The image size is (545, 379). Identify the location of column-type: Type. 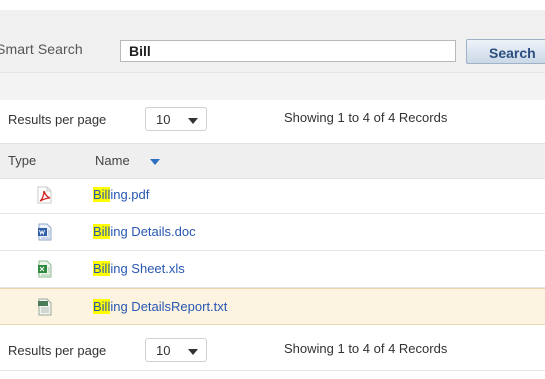
(22, 160).